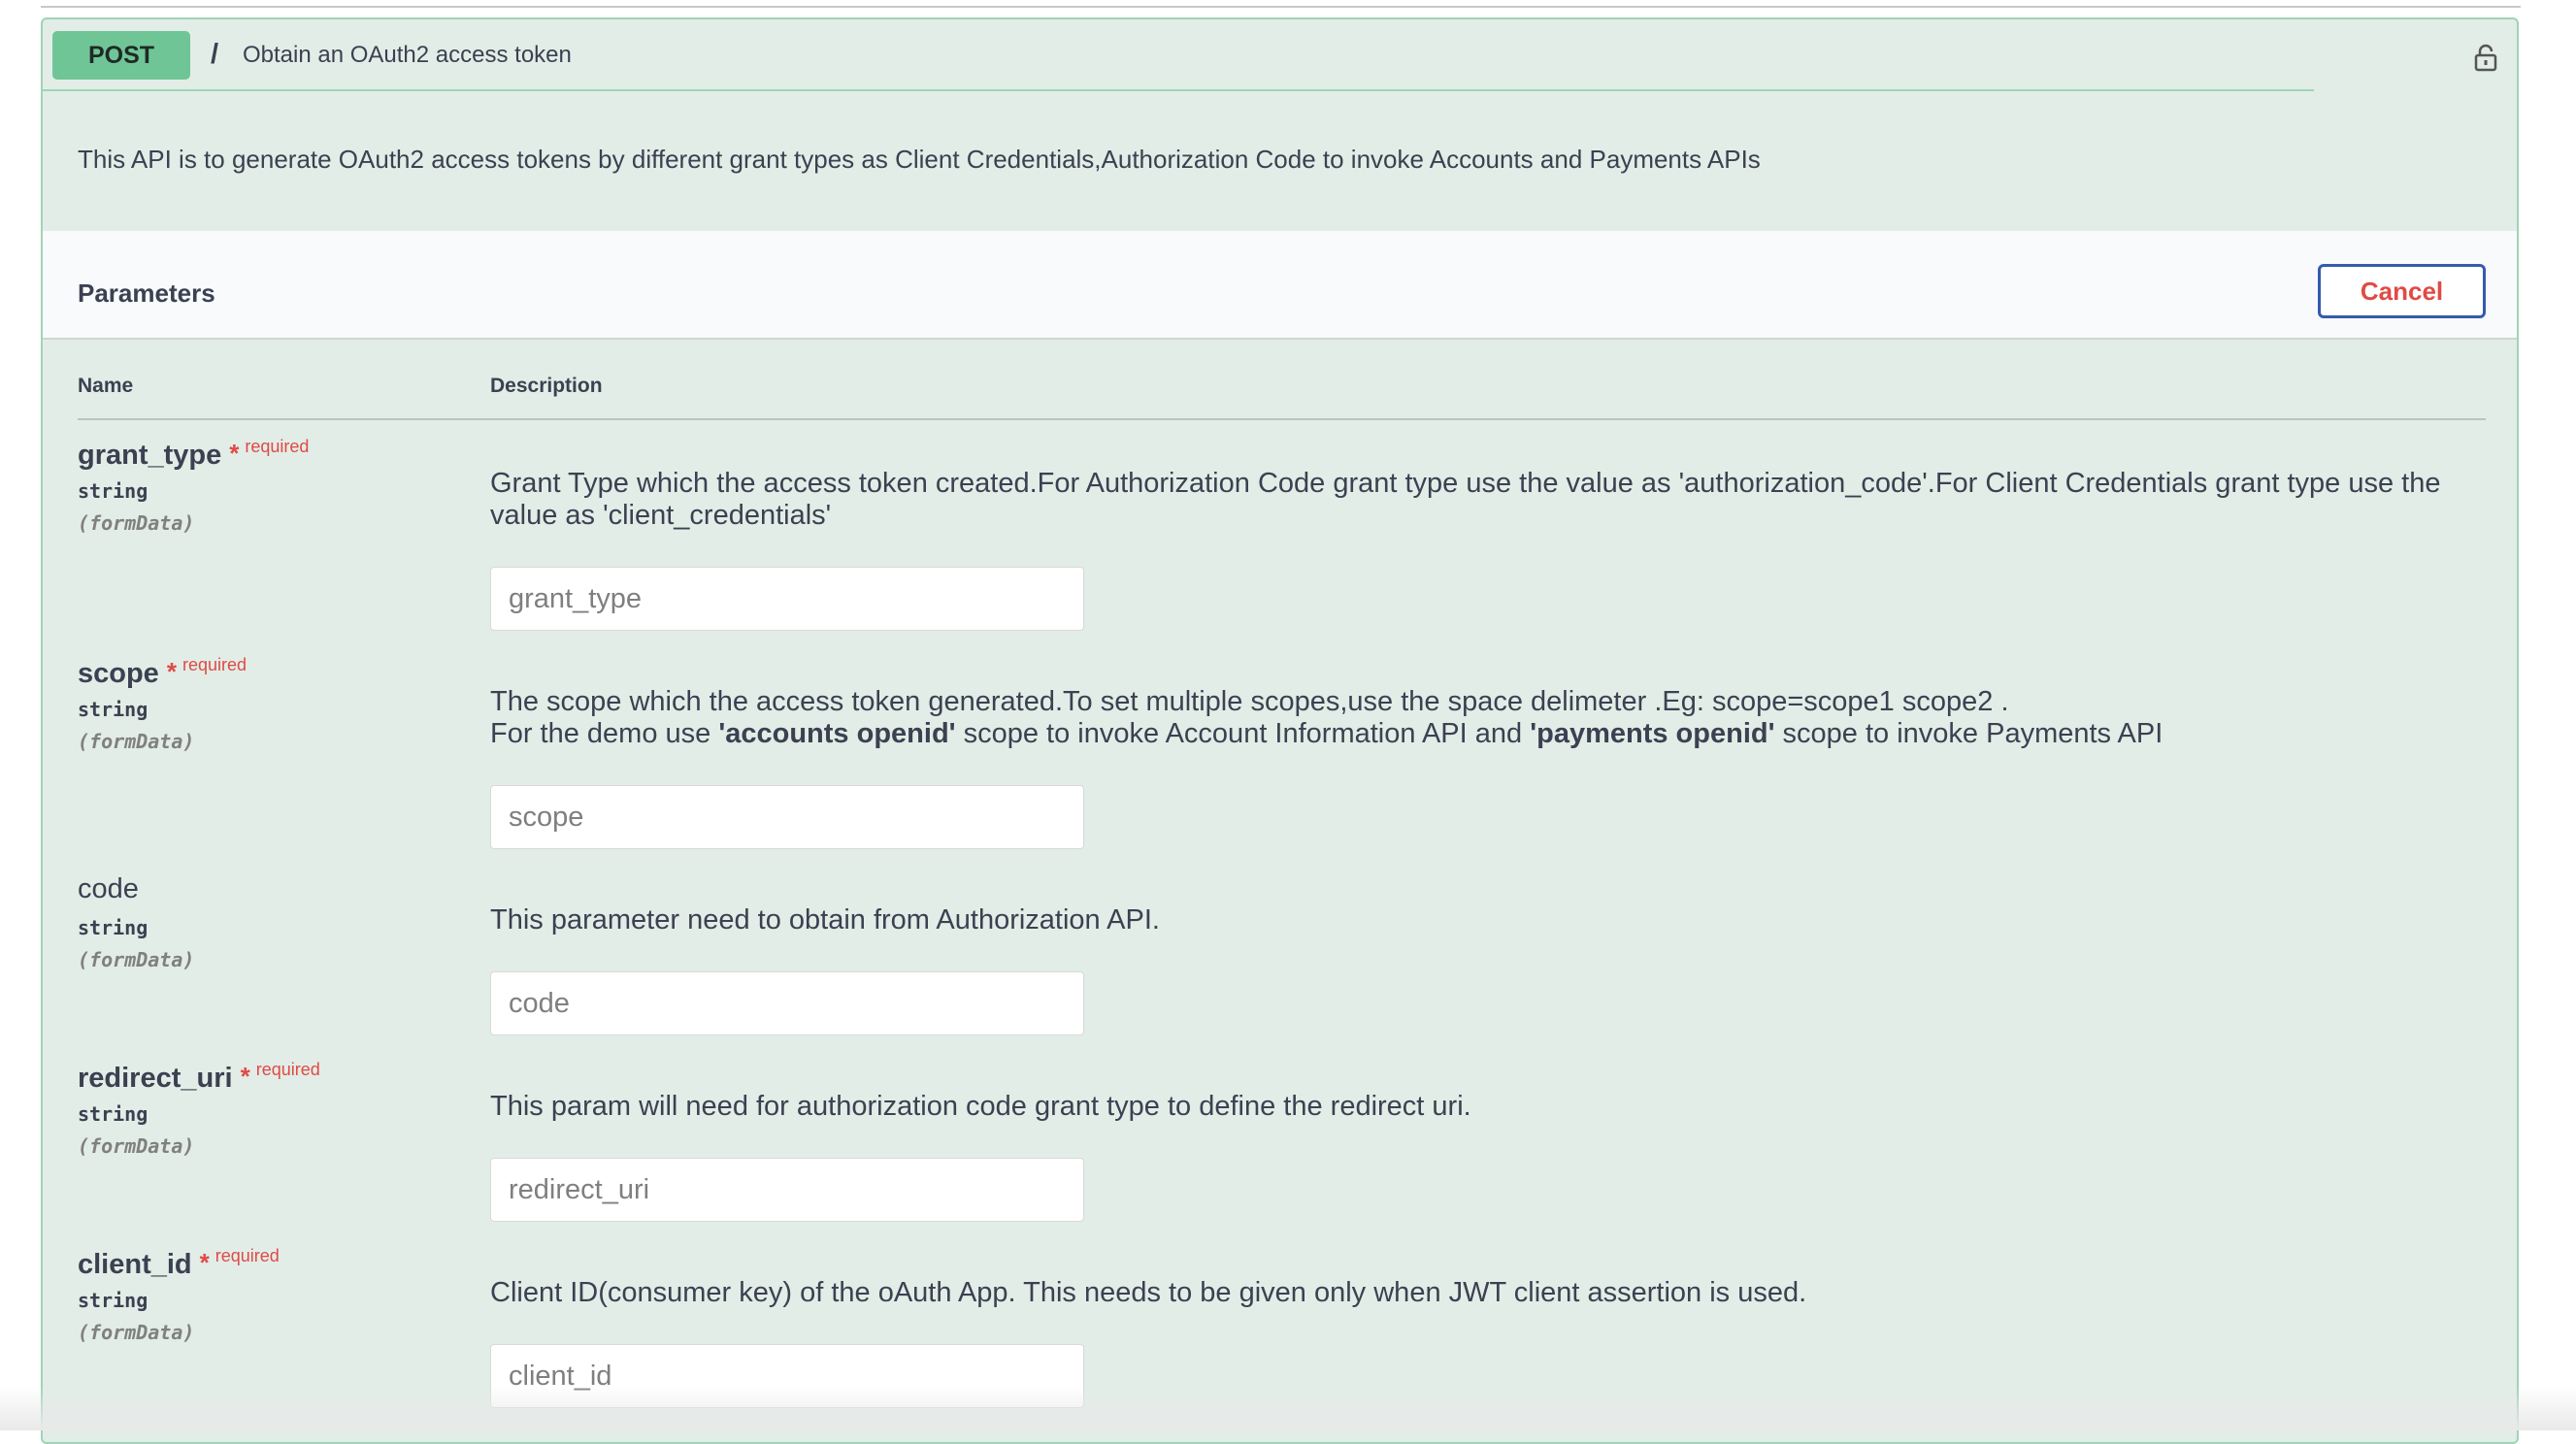  Describe the element at coordinates (1178, 90) in the screenshot. I see `summary-divider` at that location.